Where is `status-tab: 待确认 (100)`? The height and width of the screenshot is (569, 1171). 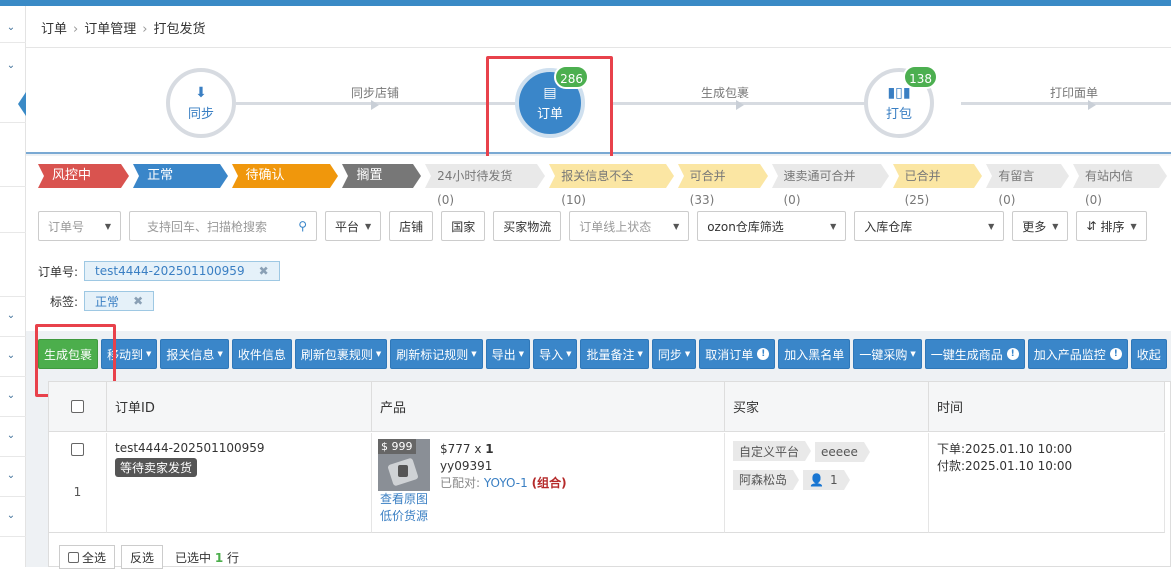
status-tab: 待确认 (100) is located at coordinates (285, 185).